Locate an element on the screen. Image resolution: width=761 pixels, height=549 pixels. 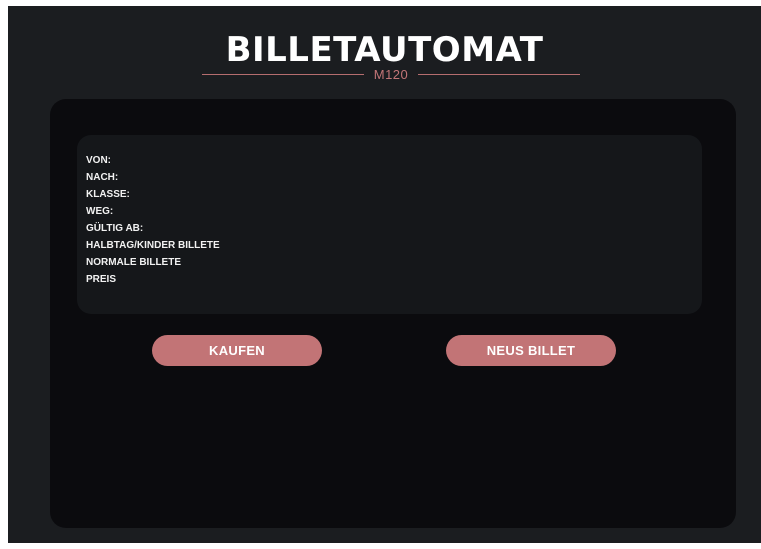
info-label-von: VON: is located at coordinates (98, 160).